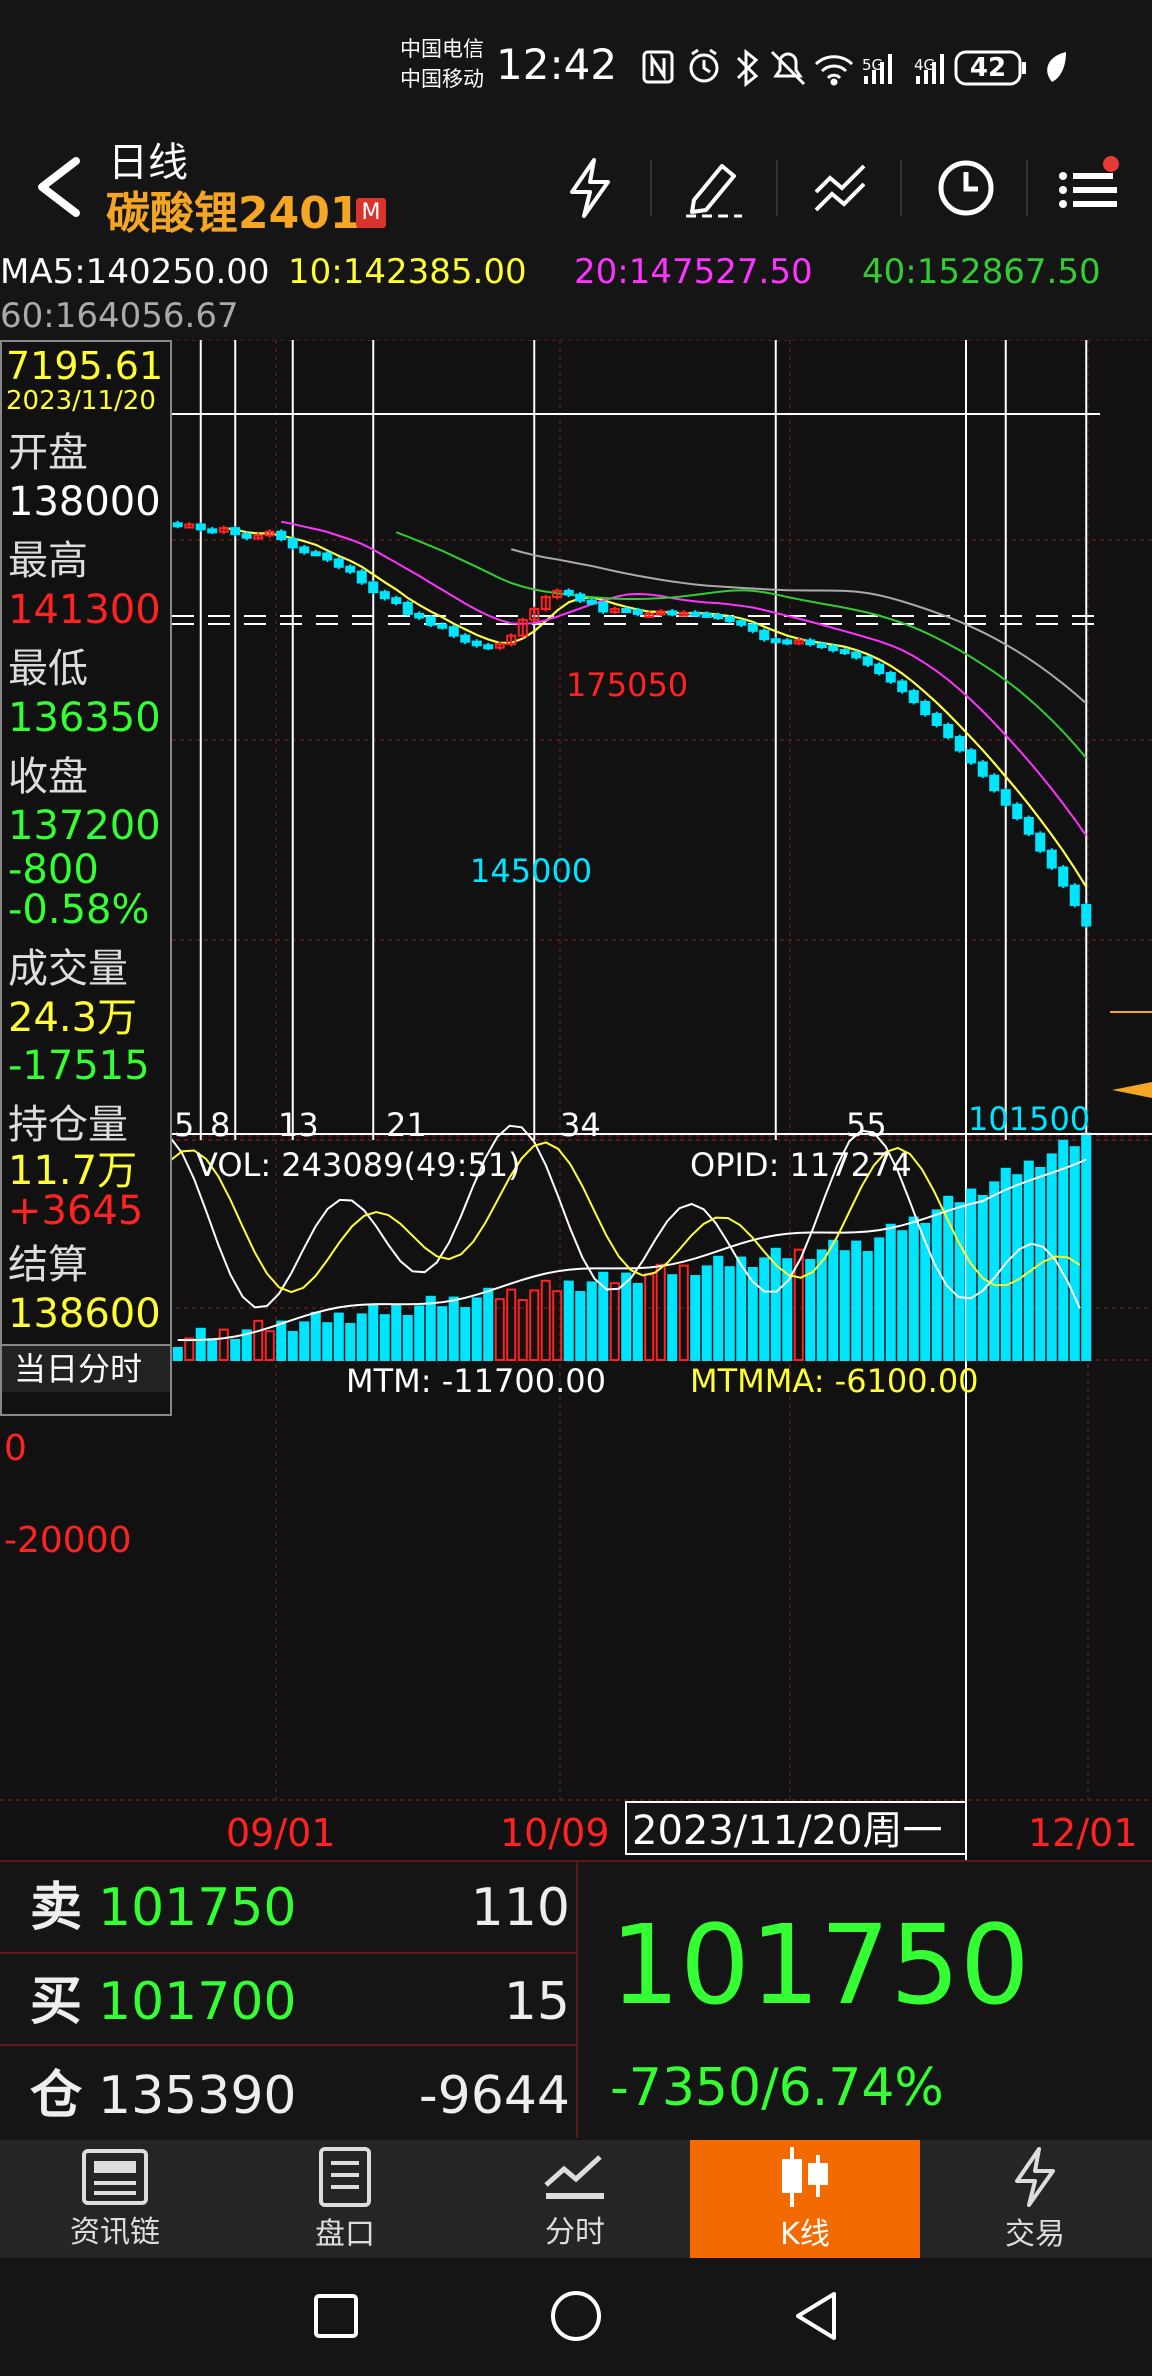 The image size is (1152, 2376). Describe the element at coordinates (345, 2234) in the screenshot. I see `nav-label: 盘口` at that location.